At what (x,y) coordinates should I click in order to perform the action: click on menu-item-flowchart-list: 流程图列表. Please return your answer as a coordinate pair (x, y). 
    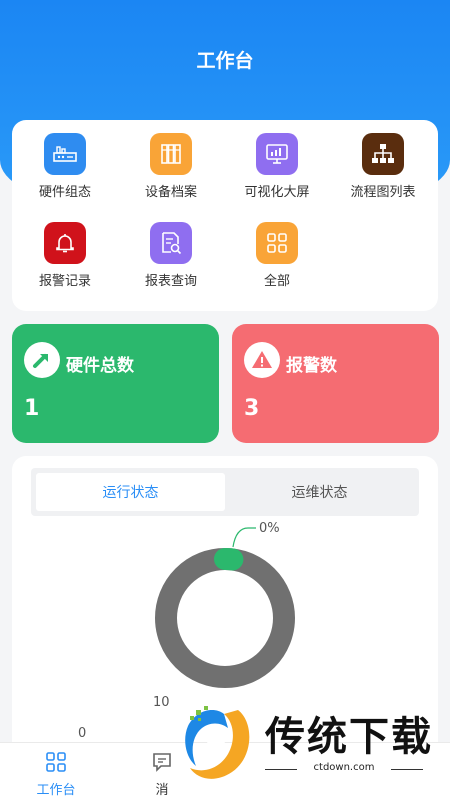
    Looking at the image, I should click on (383, 168).